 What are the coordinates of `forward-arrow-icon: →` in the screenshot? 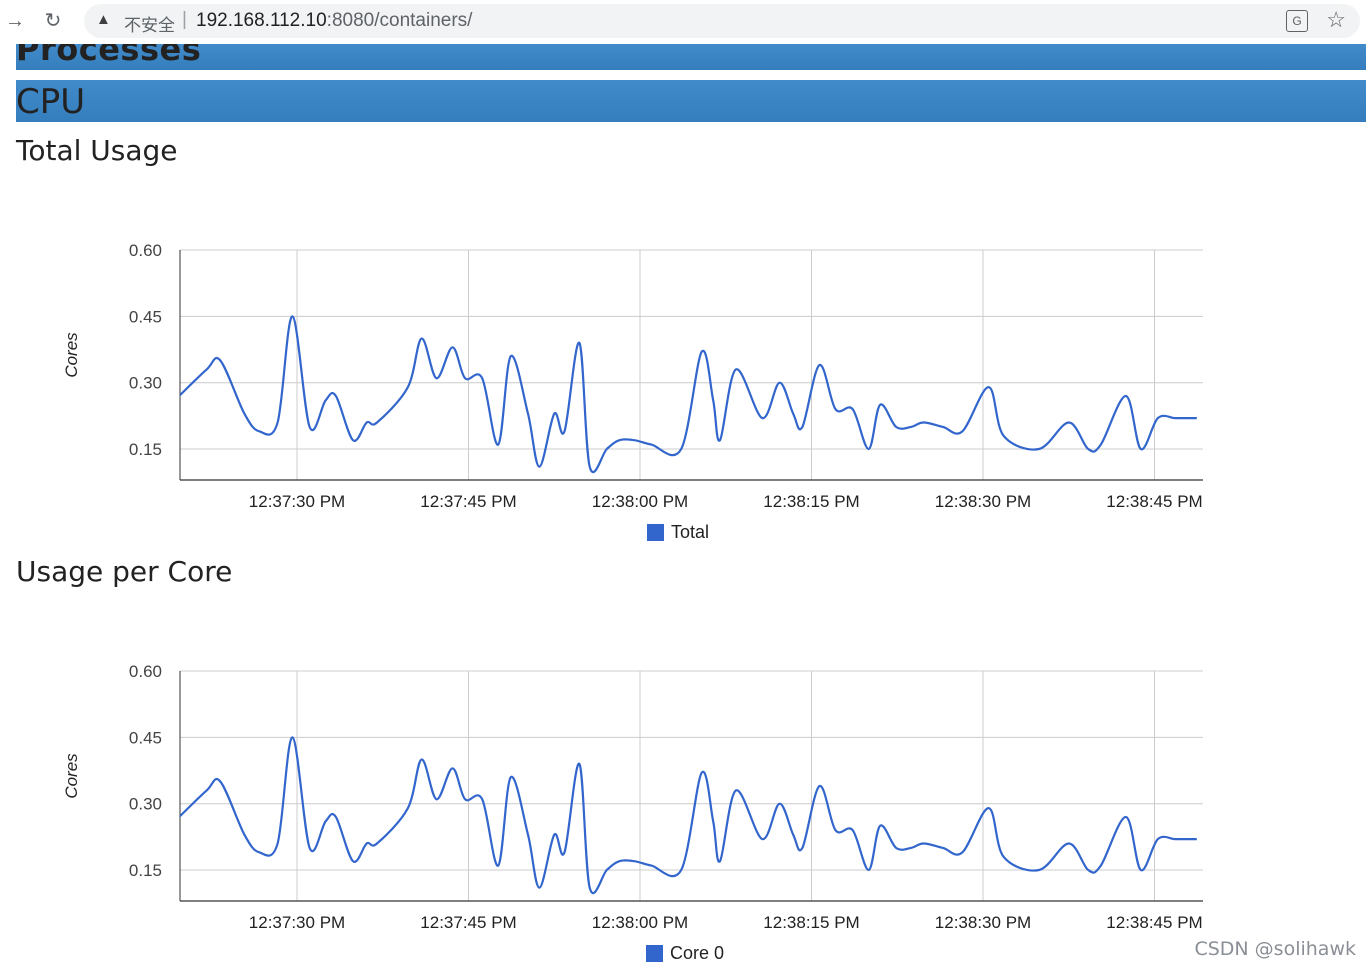 It's located at (15, 21).